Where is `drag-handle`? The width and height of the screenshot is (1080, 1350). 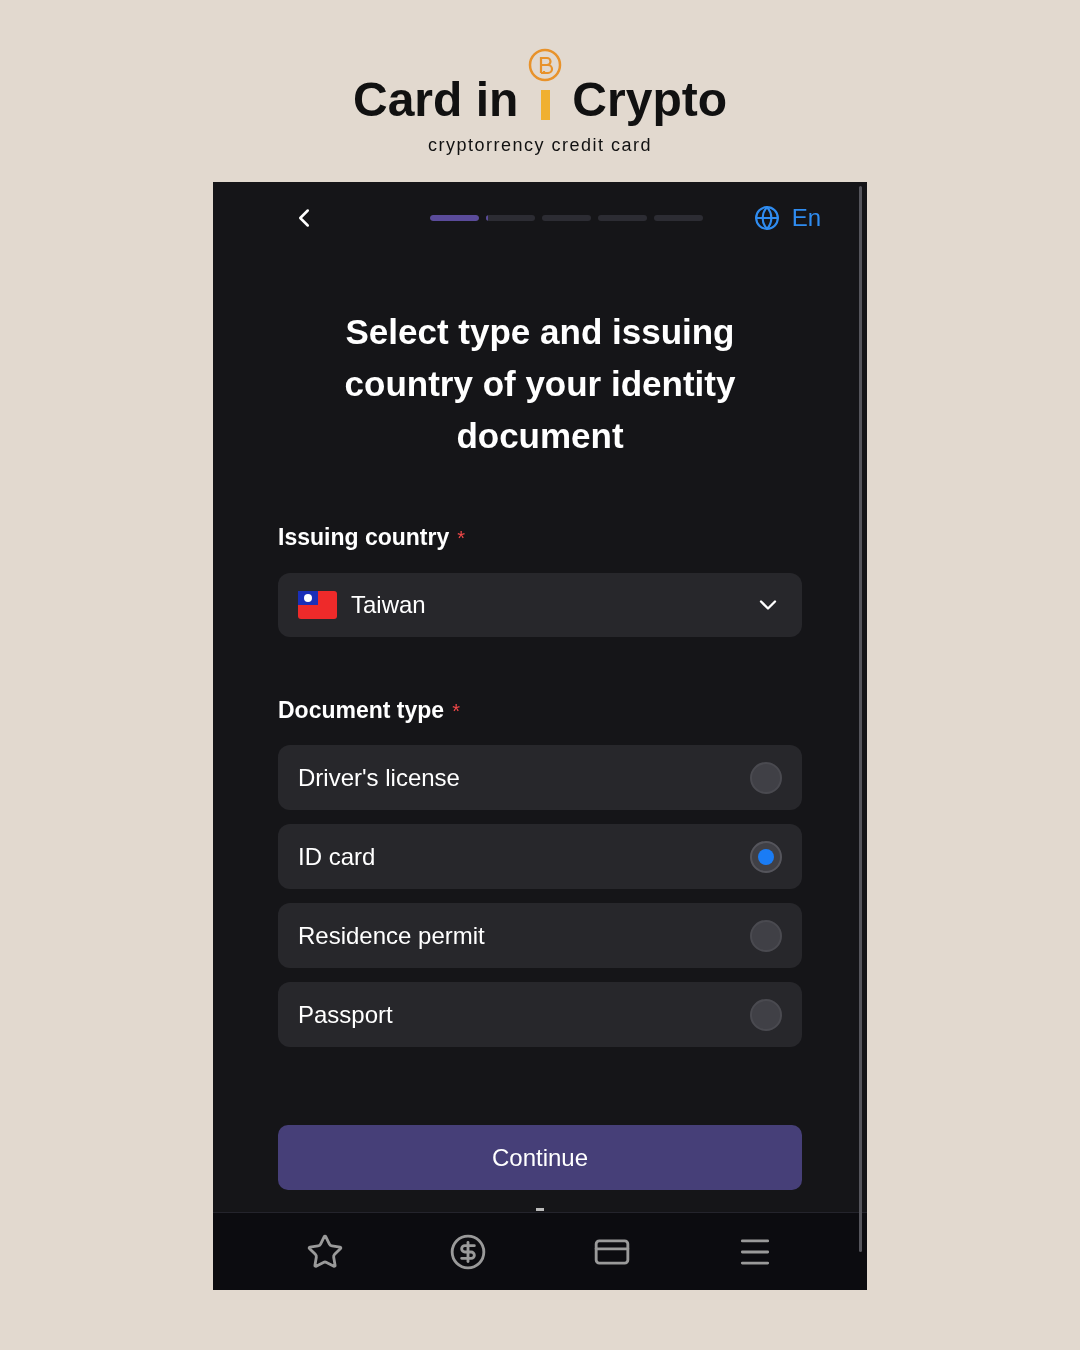 drag-handle is located at coordinates (540, 1209).